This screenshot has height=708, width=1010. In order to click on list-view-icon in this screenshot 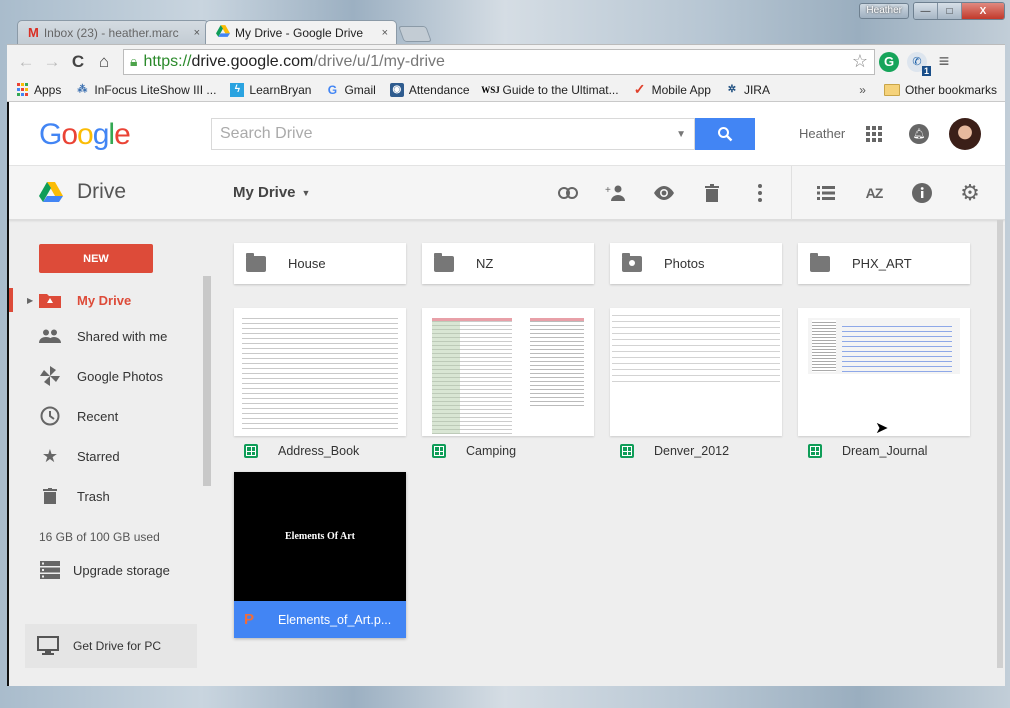, I will do `click(826, 193)`.